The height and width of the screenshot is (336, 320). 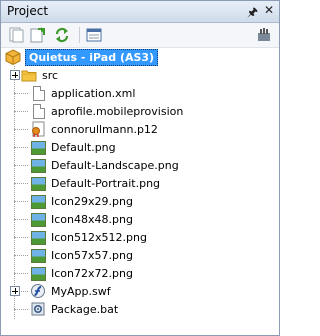 What do you see at coordinates (38, 129) in the screenshot?
I see `certificate-icon` at bounding box center [38, 129].